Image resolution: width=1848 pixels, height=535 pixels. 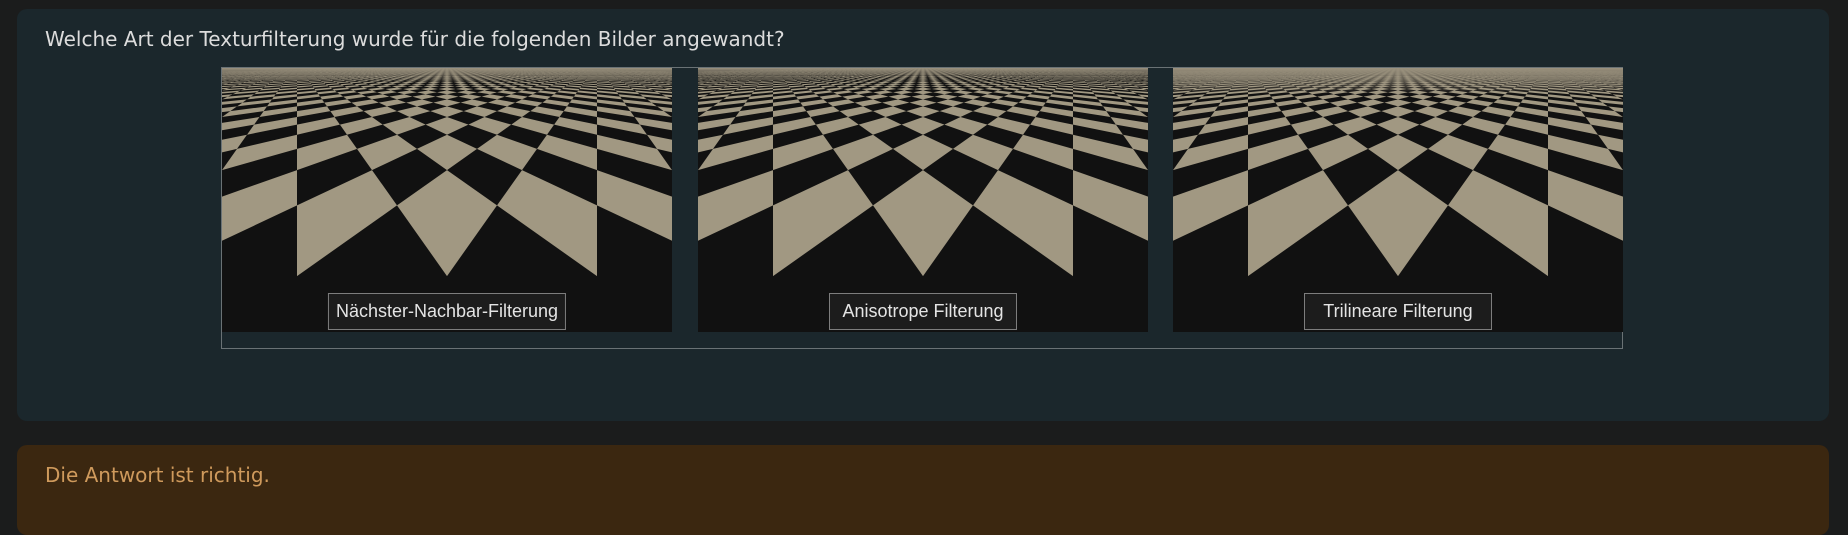 What do you see at coordinates (157, 475) in the screenshot?
I see `answer-feedback: Die Antwort ist richtig.` at bounding box center [157, 475].